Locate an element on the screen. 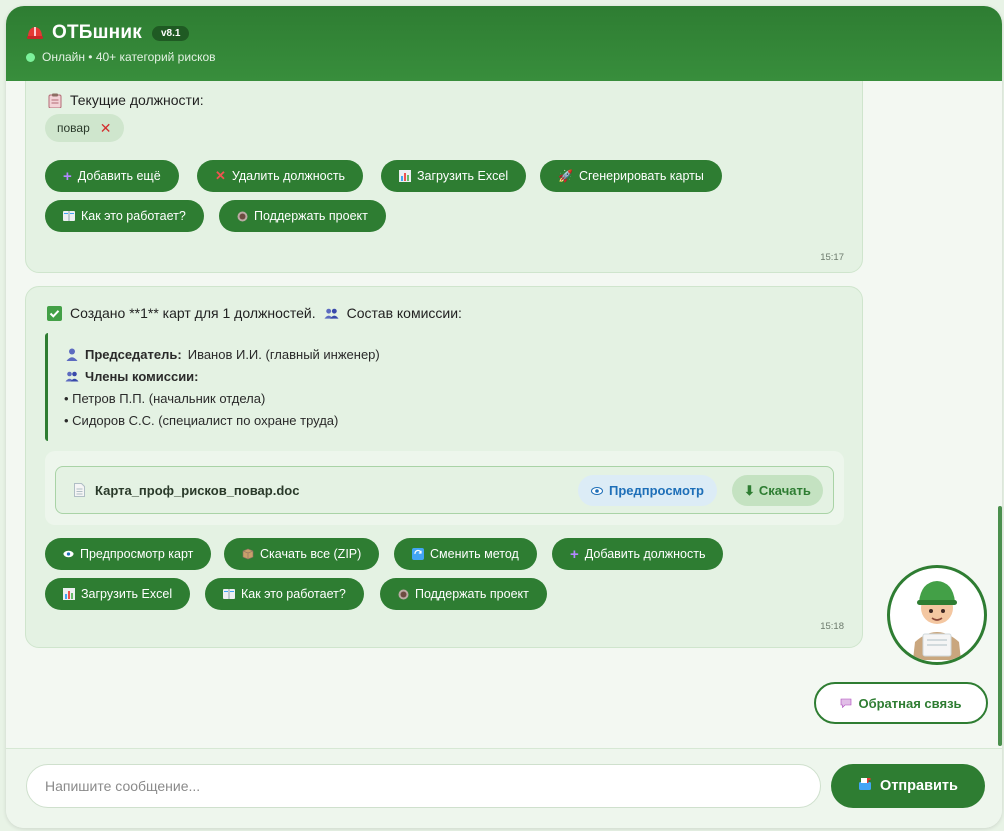 The image size is (1004, 831). cross-icon: ✕ is located at coordinates (220, 175).